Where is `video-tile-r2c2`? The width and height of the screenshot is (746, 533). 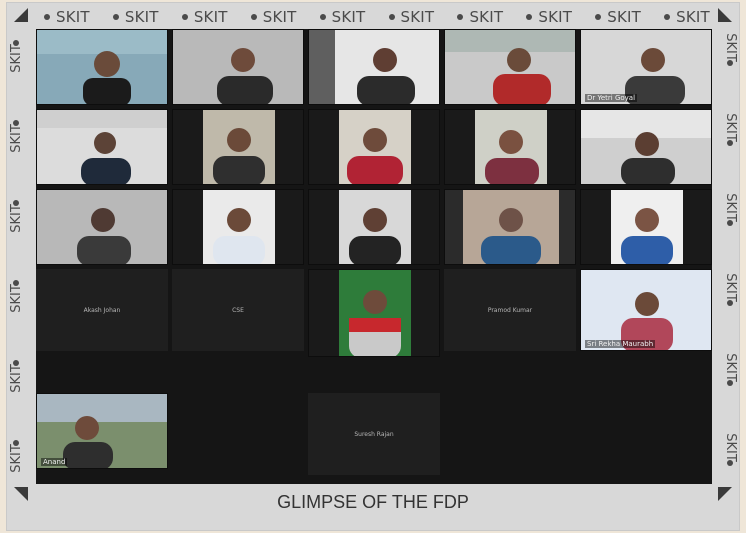
video-tile-r2c2 is located at coordinates (238, 147).